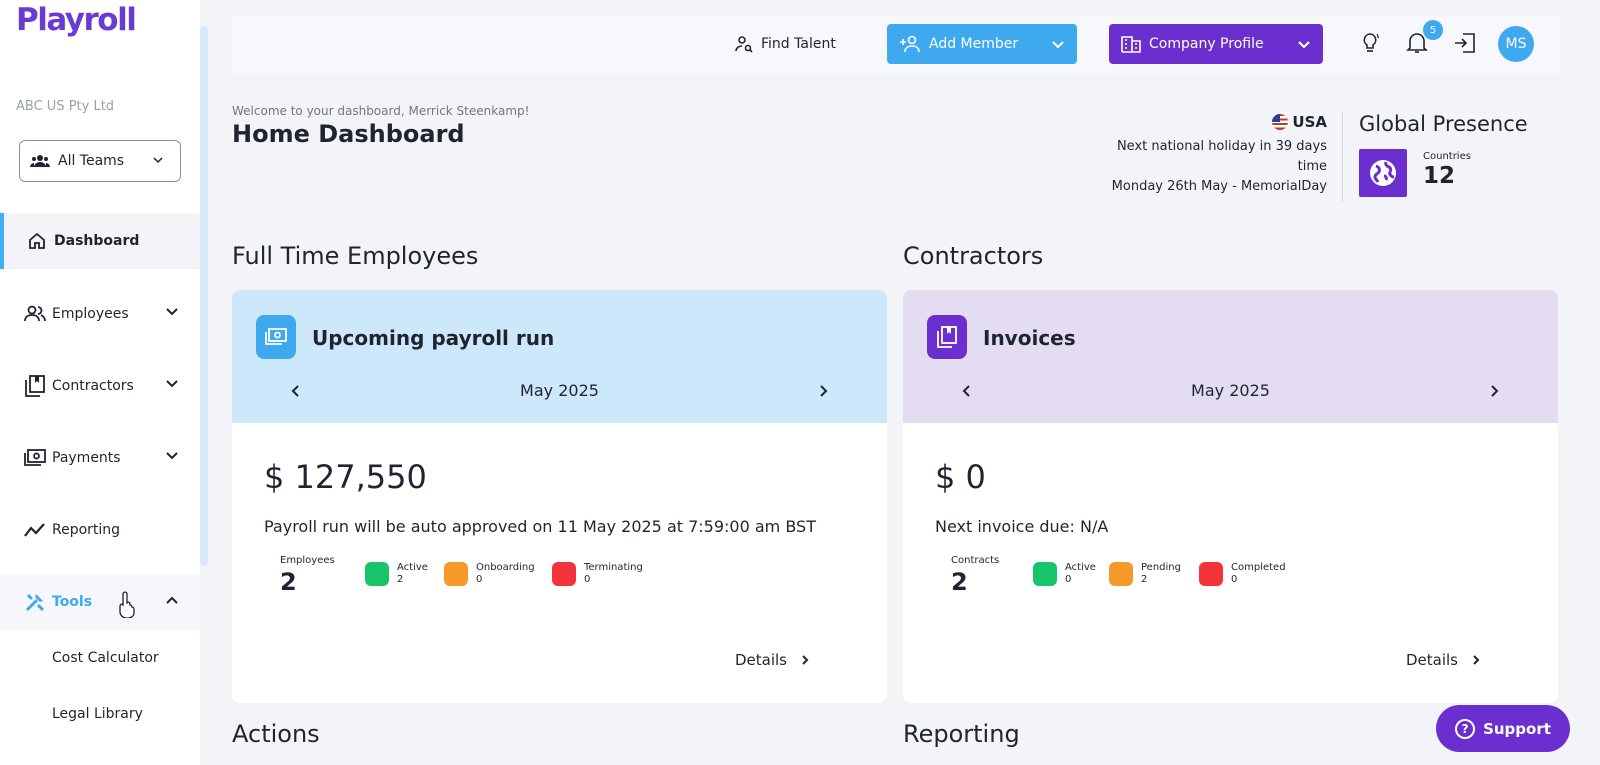 The image size is (1600, 765). What do you see at coordinates (93, 386) in the screenshot?
I see `sidebar-item-label: Contractors` at bounding box center [93, 386].